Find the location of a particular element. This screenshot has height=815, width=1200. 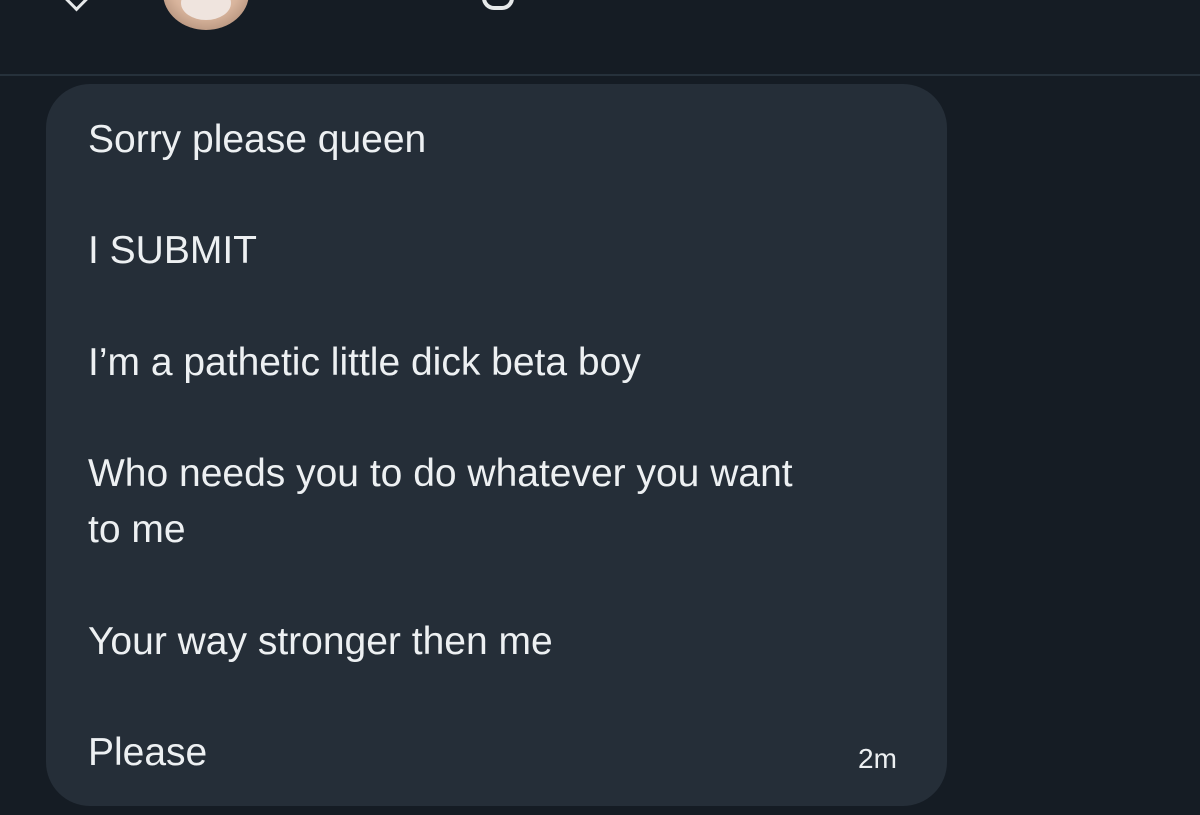

back-chevron-icon is located at coordinates (76, 6).